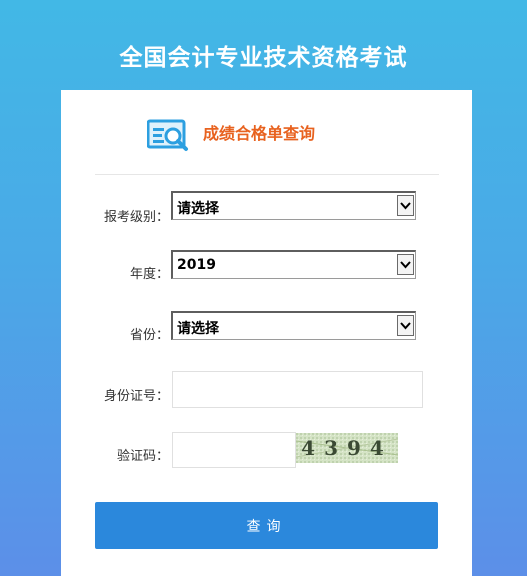 Image resolution: width=527 pixels, height=576 pixels. I want to click on province-select-value: 请选择, so click(198, 329).